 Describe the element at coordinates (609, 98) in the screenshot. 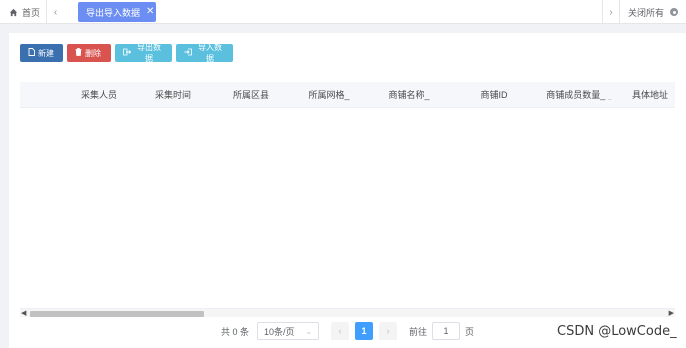

I see `ellipsis-icon: ..` at that location.